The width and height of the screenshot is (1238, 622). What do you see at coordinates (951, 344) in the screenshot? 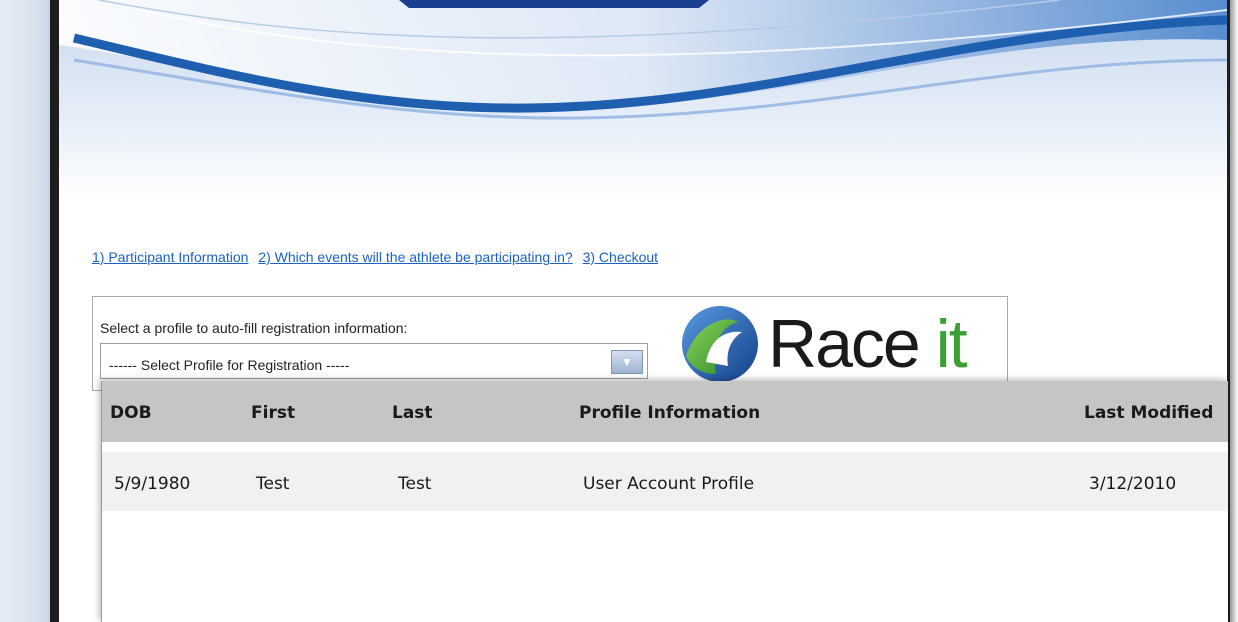
I see `logo-text-accent: it` at bounding box center [951, 344].